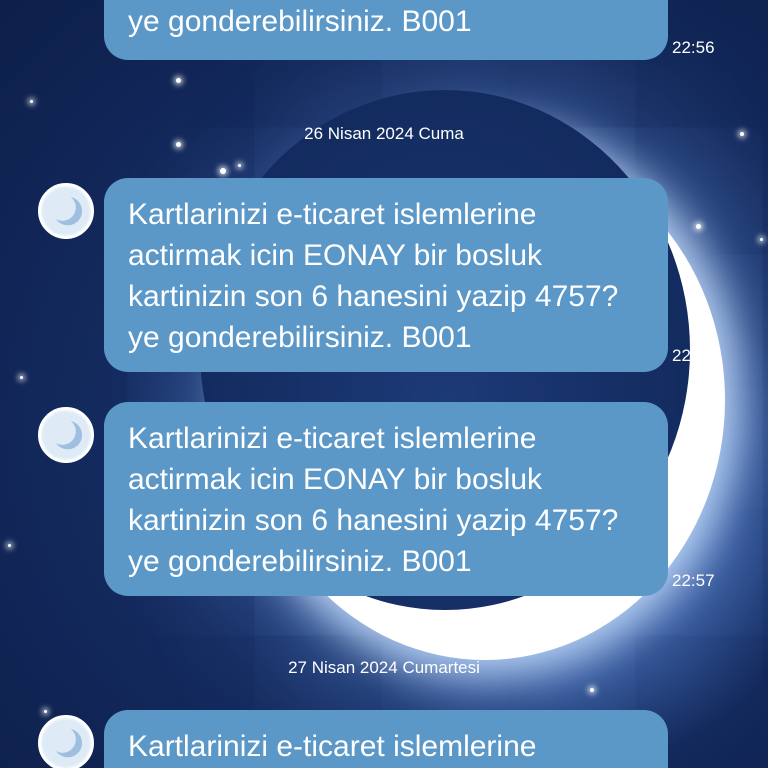 The height and width of the screenshot is (771, 768). I want to click on message-bubble: Kartlarinizi e-ticaret islemlerine, so click(386, 739).